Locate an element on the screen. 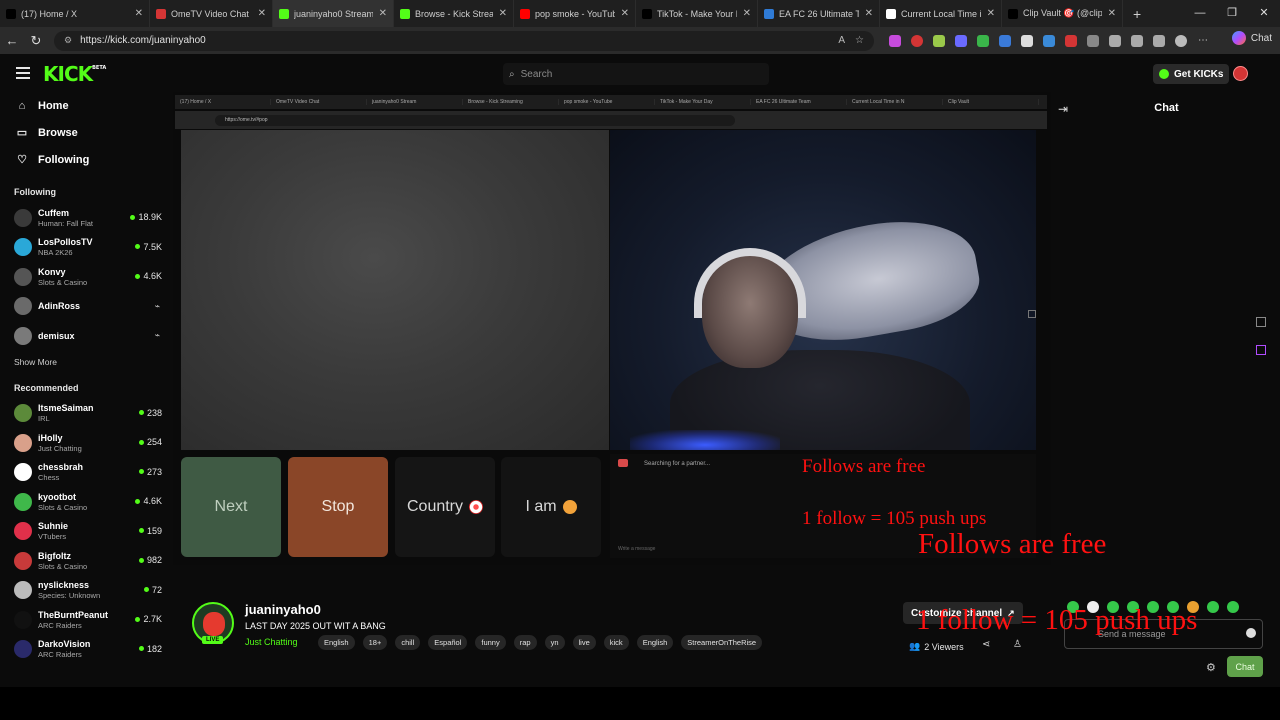  stream-tag: StreamerOnTheRise is located at coordinates (722, 642).